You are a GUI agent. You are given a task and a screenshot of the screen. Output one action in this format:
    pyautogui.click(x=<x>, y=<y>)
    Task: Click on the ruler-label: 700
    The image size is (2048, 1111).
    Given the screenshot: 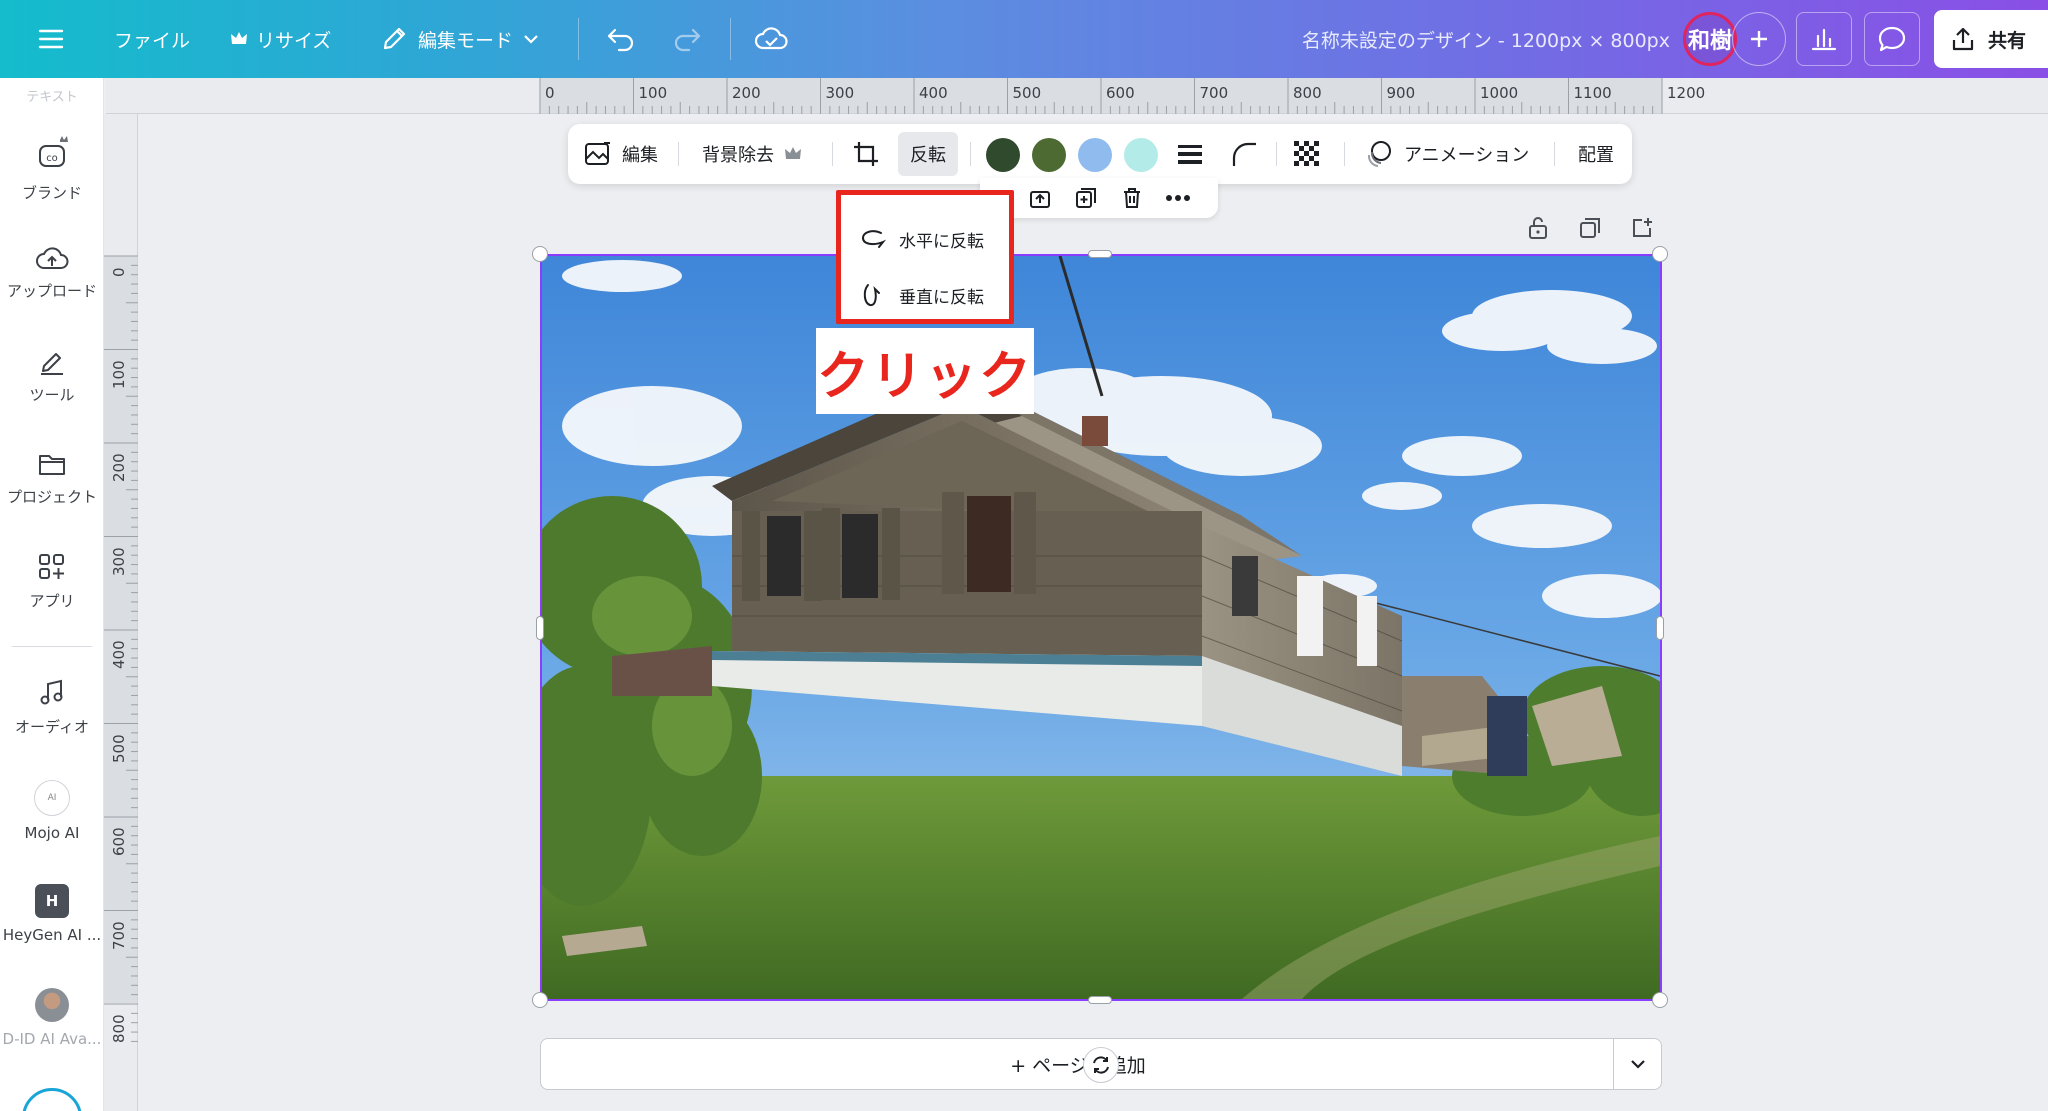 What is the action you would take?
    pyautogui.click(x=119, y=935)
    